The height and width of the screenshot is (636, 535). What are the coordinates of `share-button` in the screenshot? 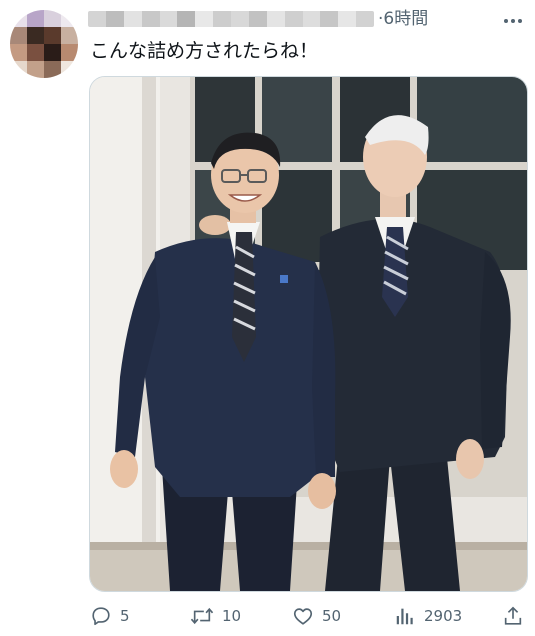 It's located at (513, 616).